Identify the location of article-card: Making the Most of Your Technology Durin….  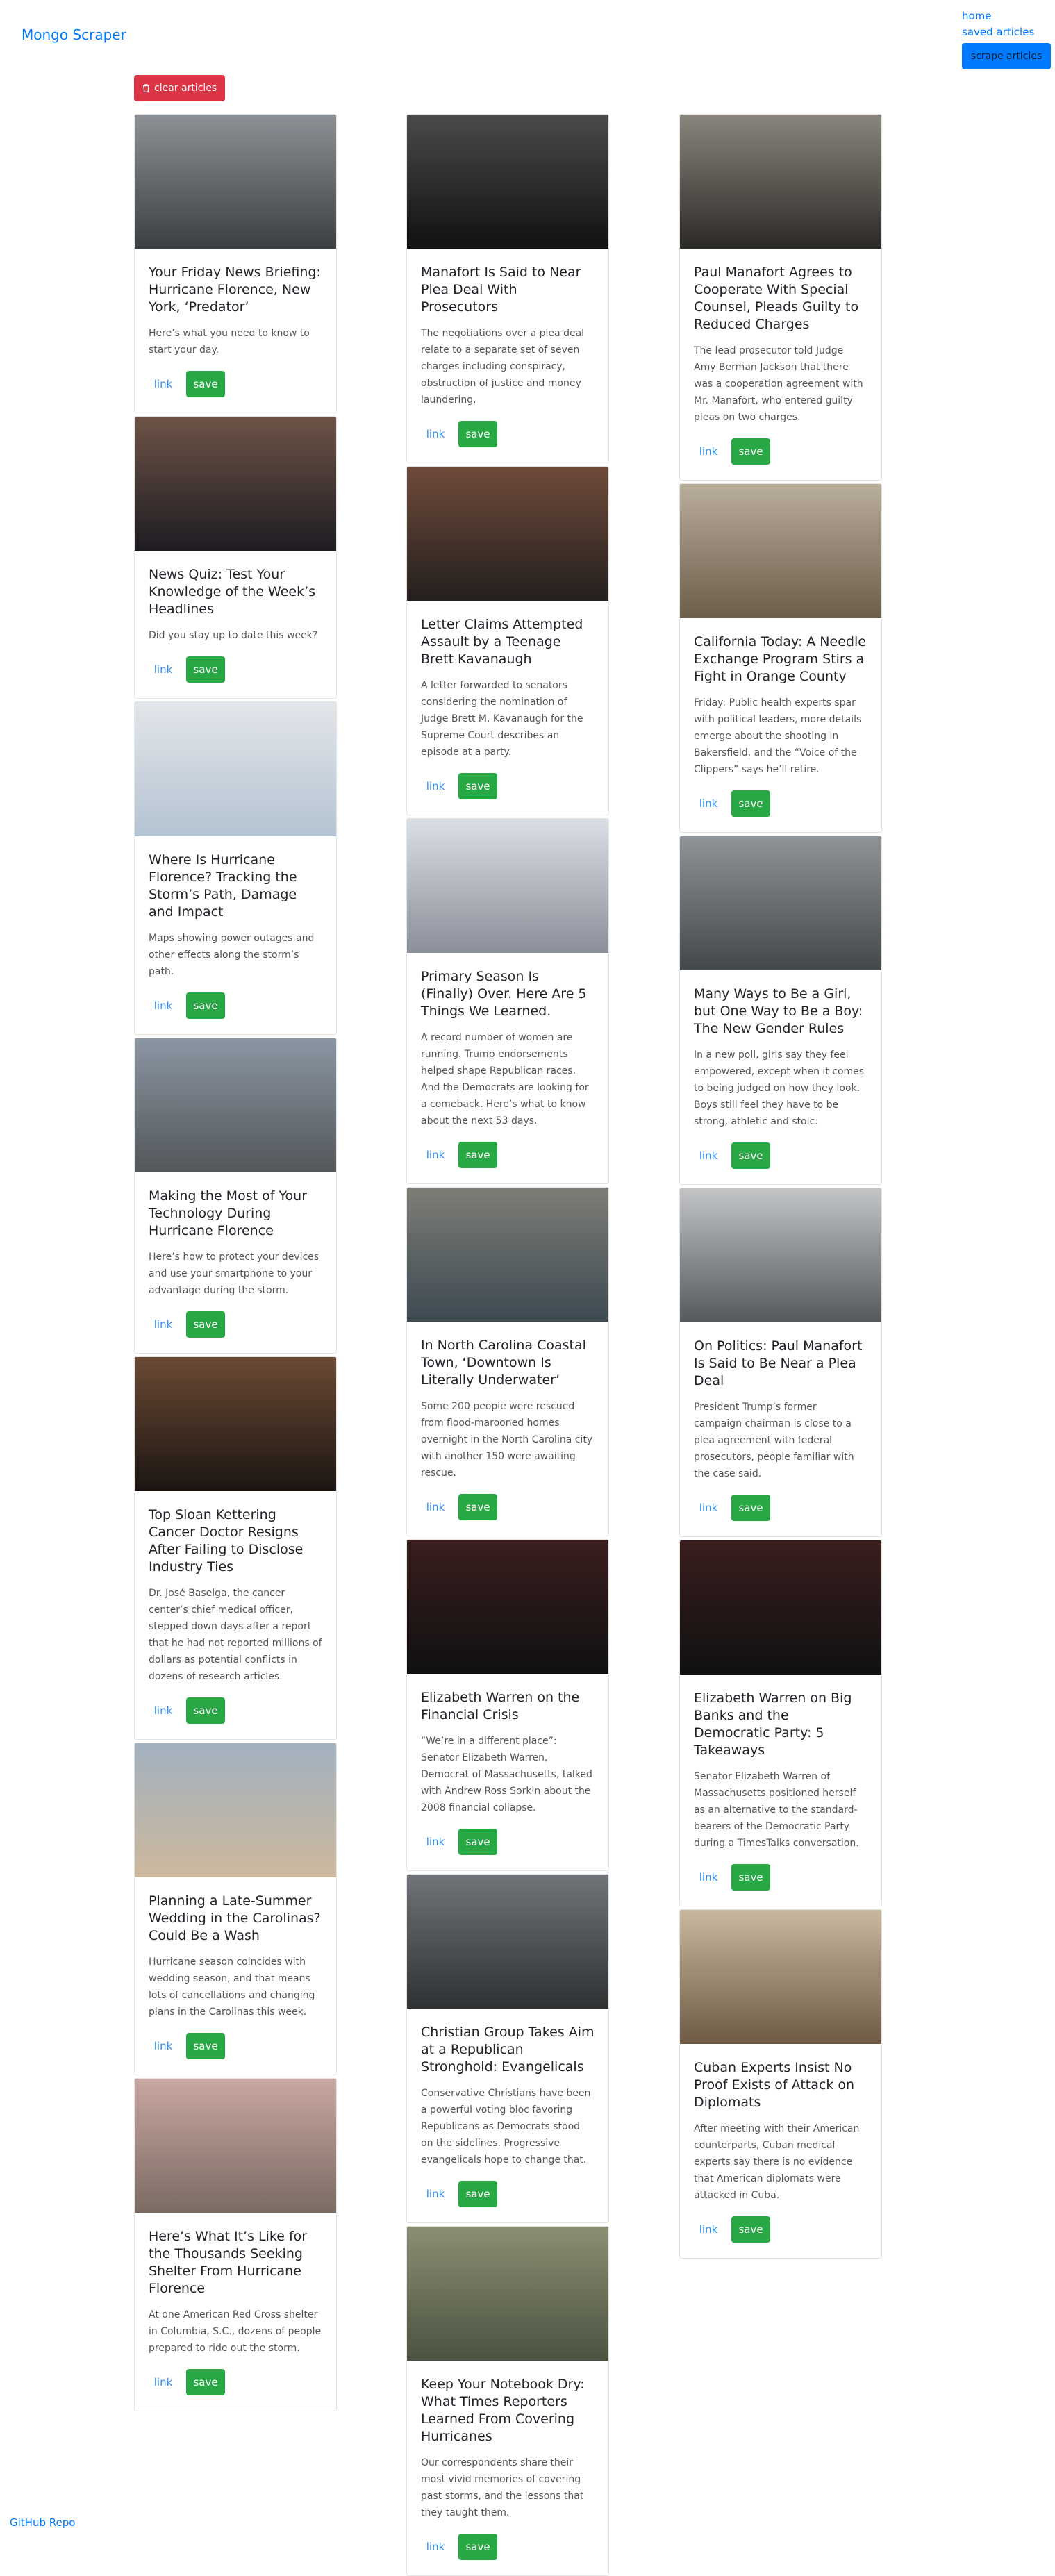
(236, 1196).